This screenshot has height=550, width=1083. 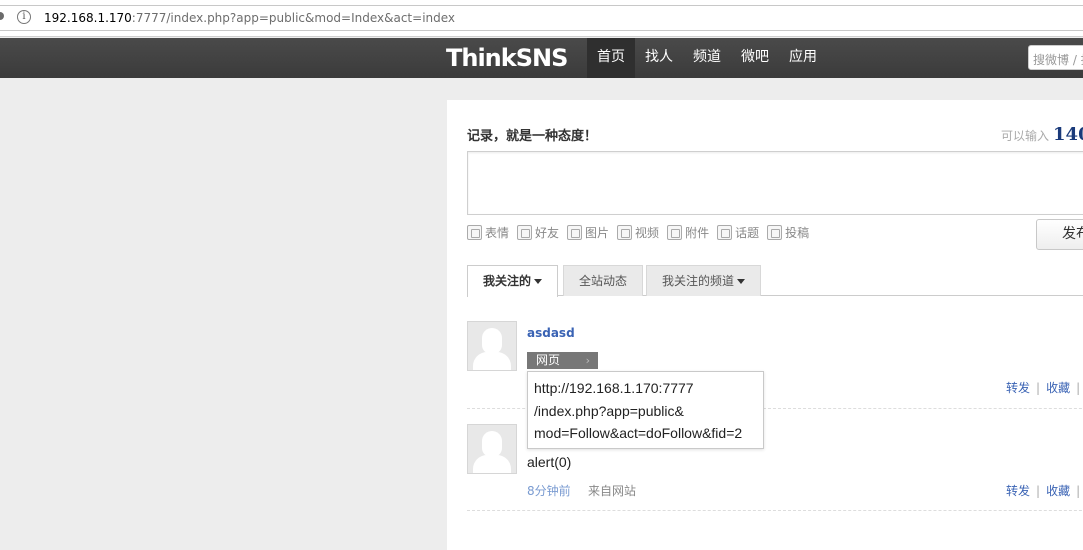 I want to click on tooltip-line: /index.php?app=public&, so click(x=609, y=410).